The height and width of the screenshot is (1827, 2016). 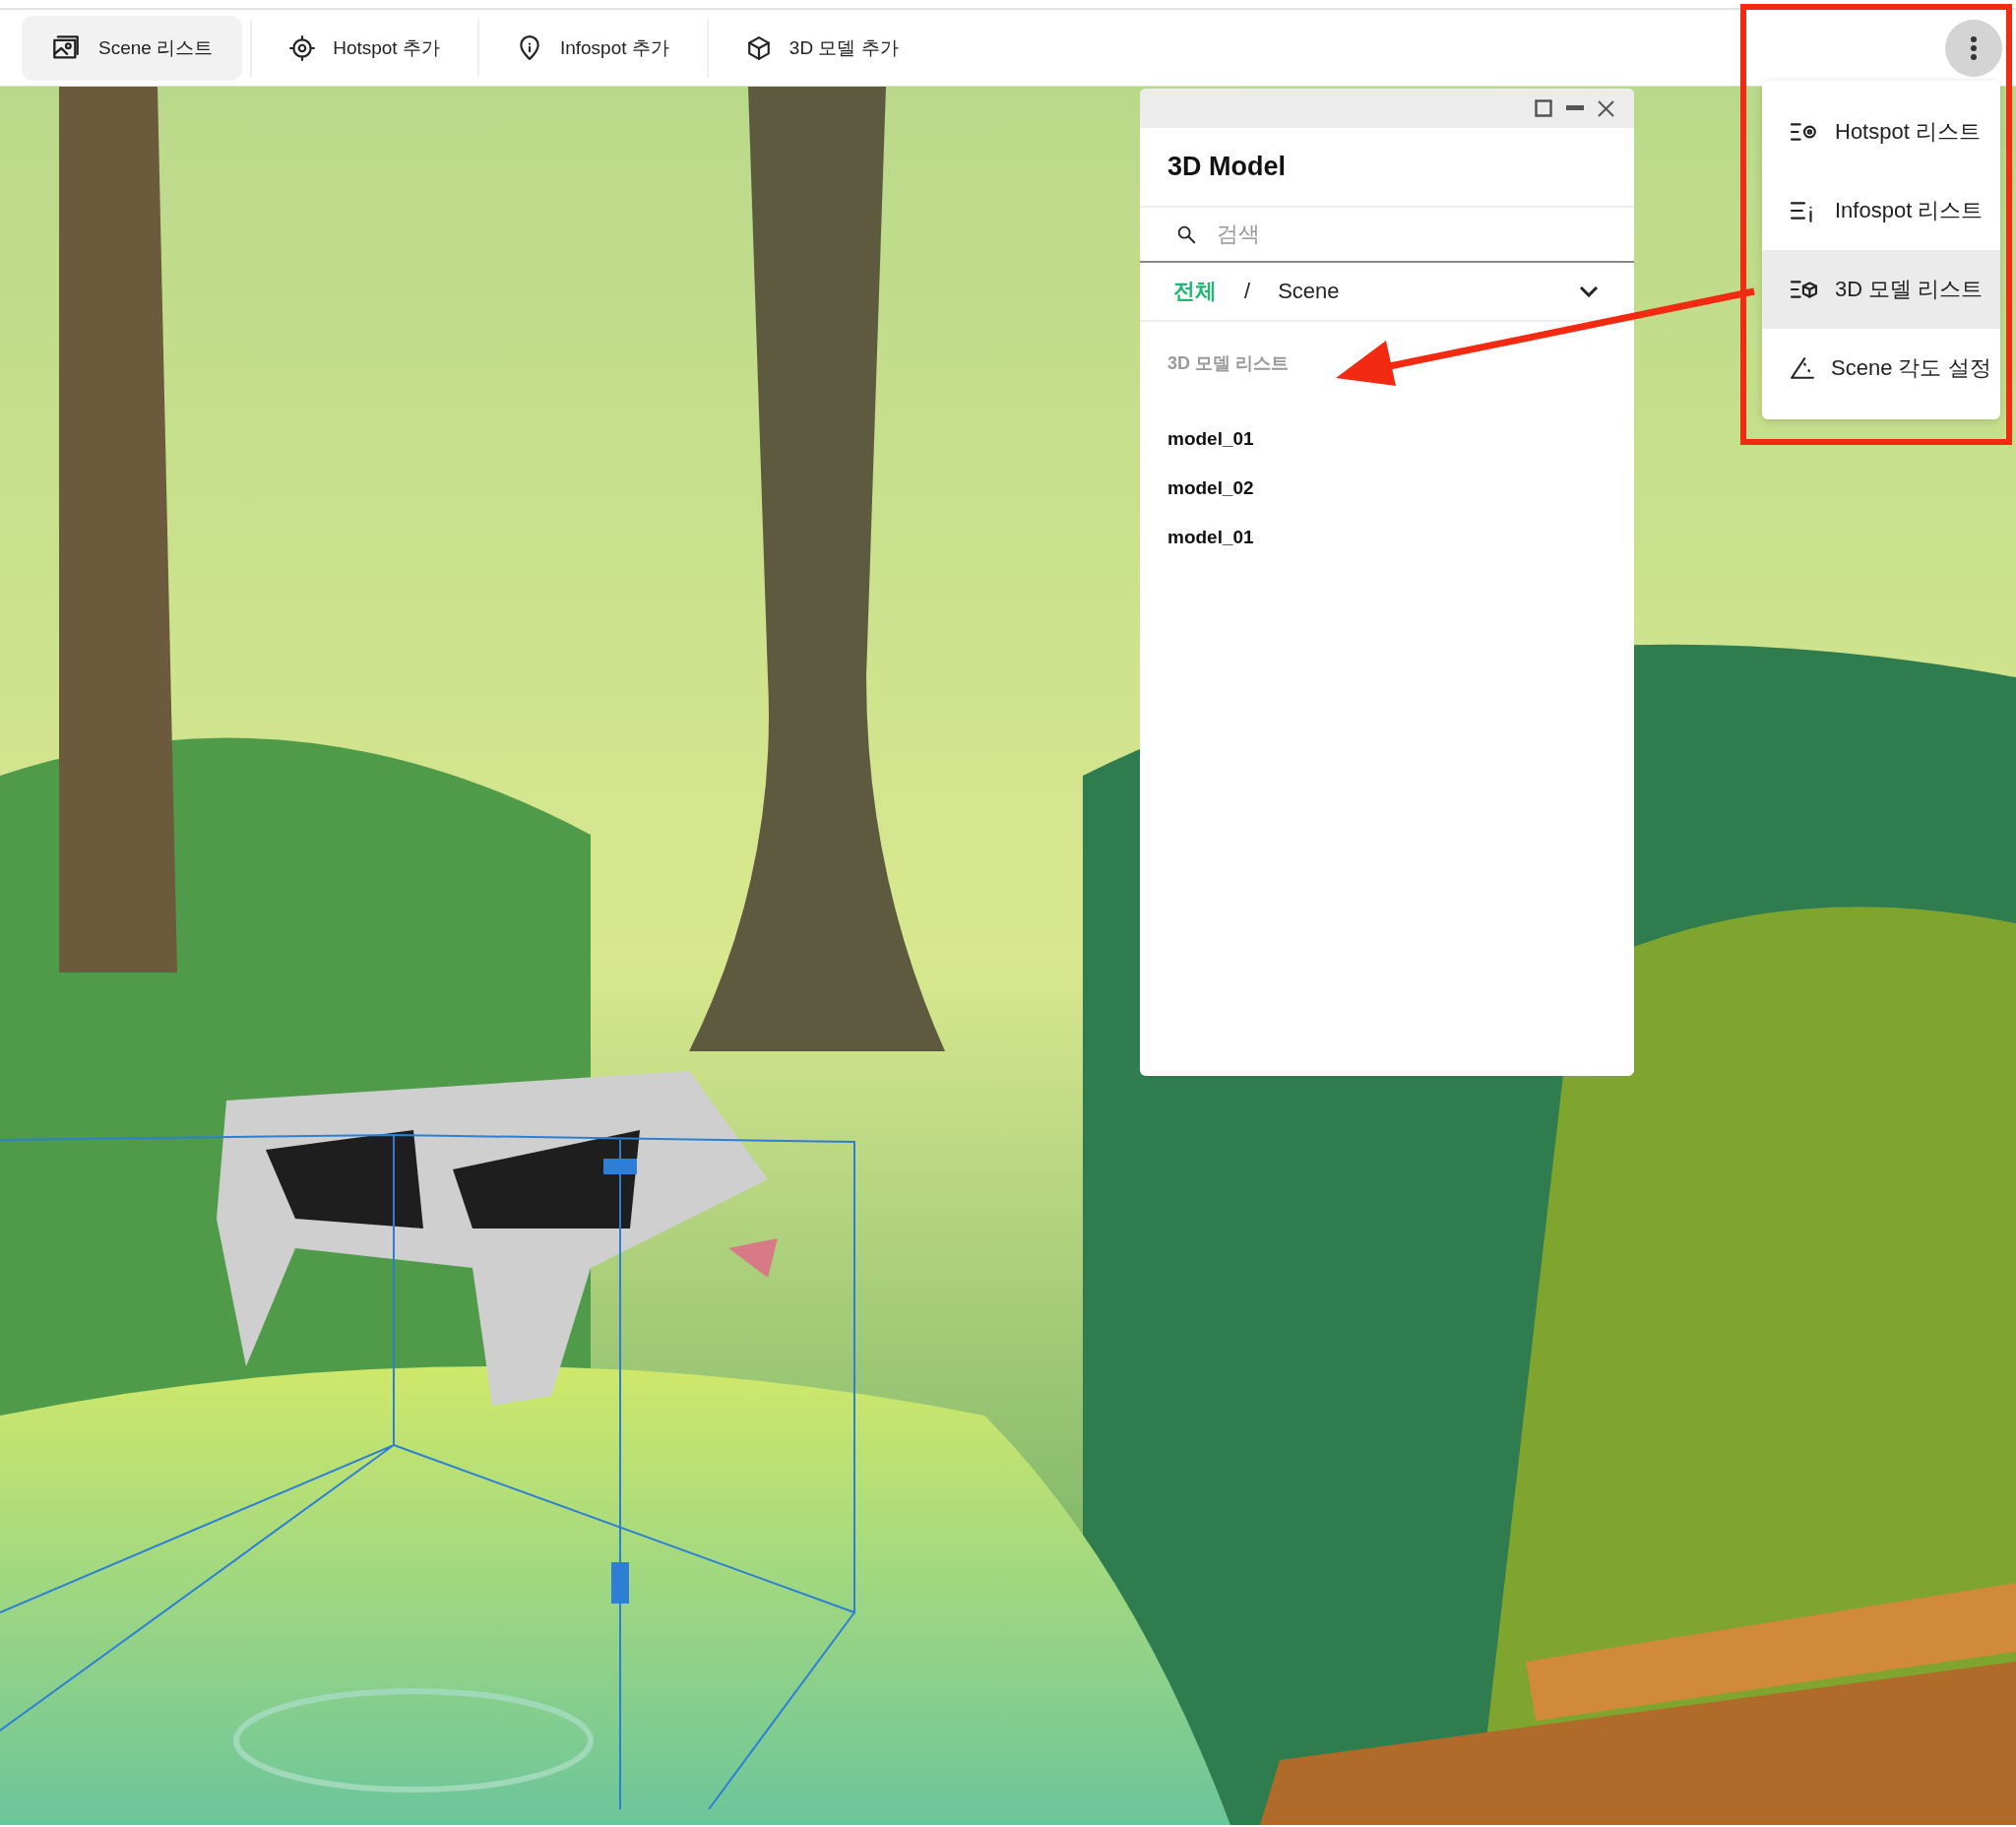 What do you see at coordinates (1802, 368) in the screenshot?
I see `angle-icon` at bounding box center [1802, 368].